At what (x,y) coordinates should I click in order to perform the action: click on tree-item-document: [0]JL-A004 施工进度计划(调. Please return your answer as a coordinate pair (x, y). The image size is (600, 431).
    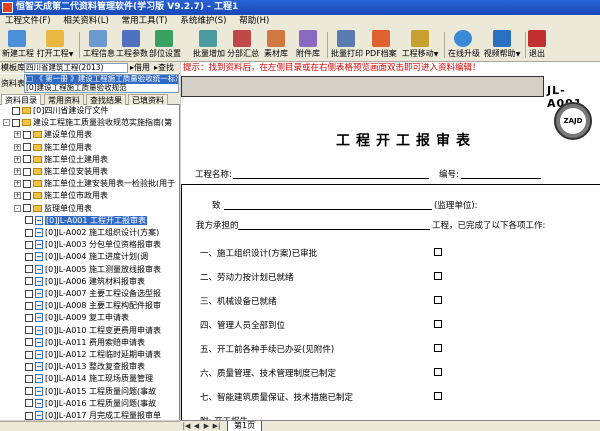
    Looking at the image, I should click on (86, 257).